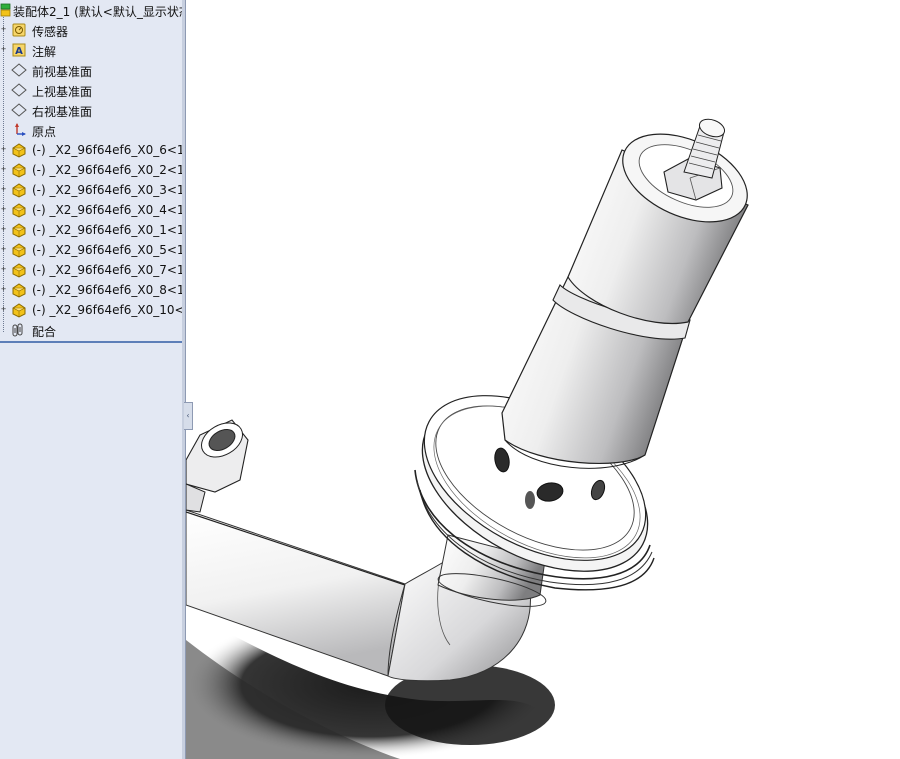  Describe the element at coordinates (50, 32) in the screenshot. I see `tree-item-label: 传感器` at that location.